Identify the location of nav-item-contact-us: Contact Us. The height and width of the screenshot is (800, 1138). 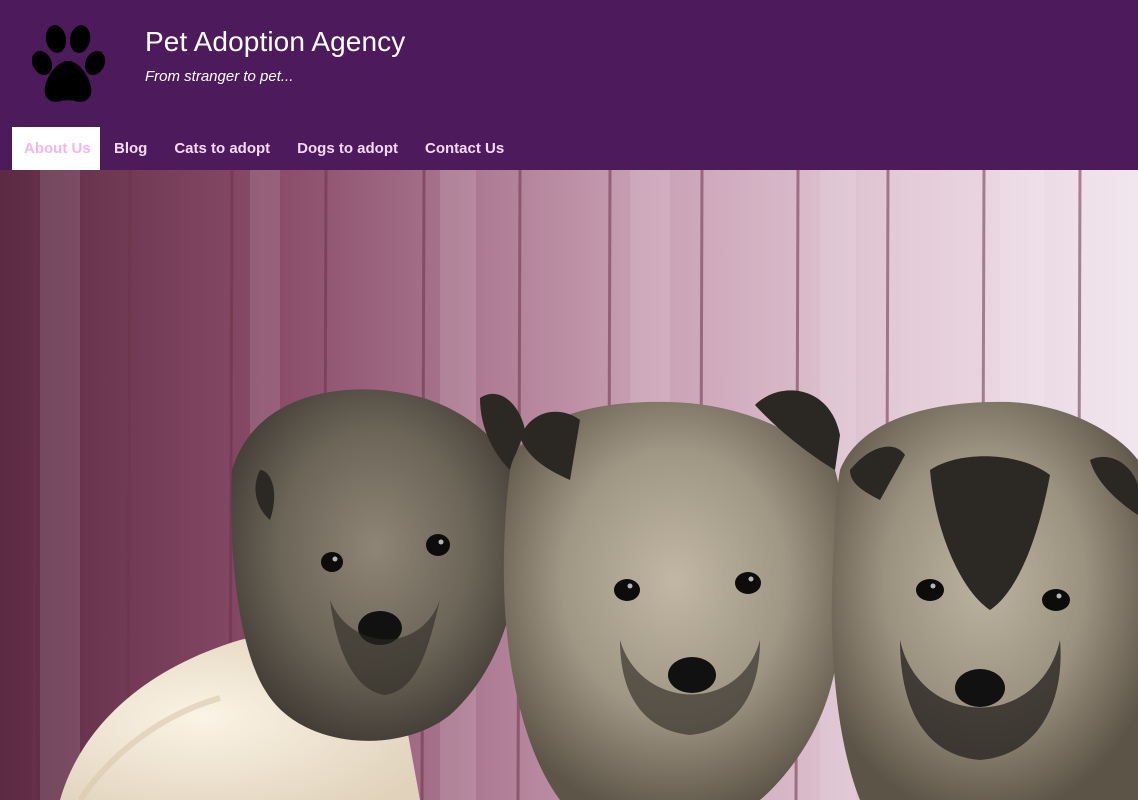
(464, 148).